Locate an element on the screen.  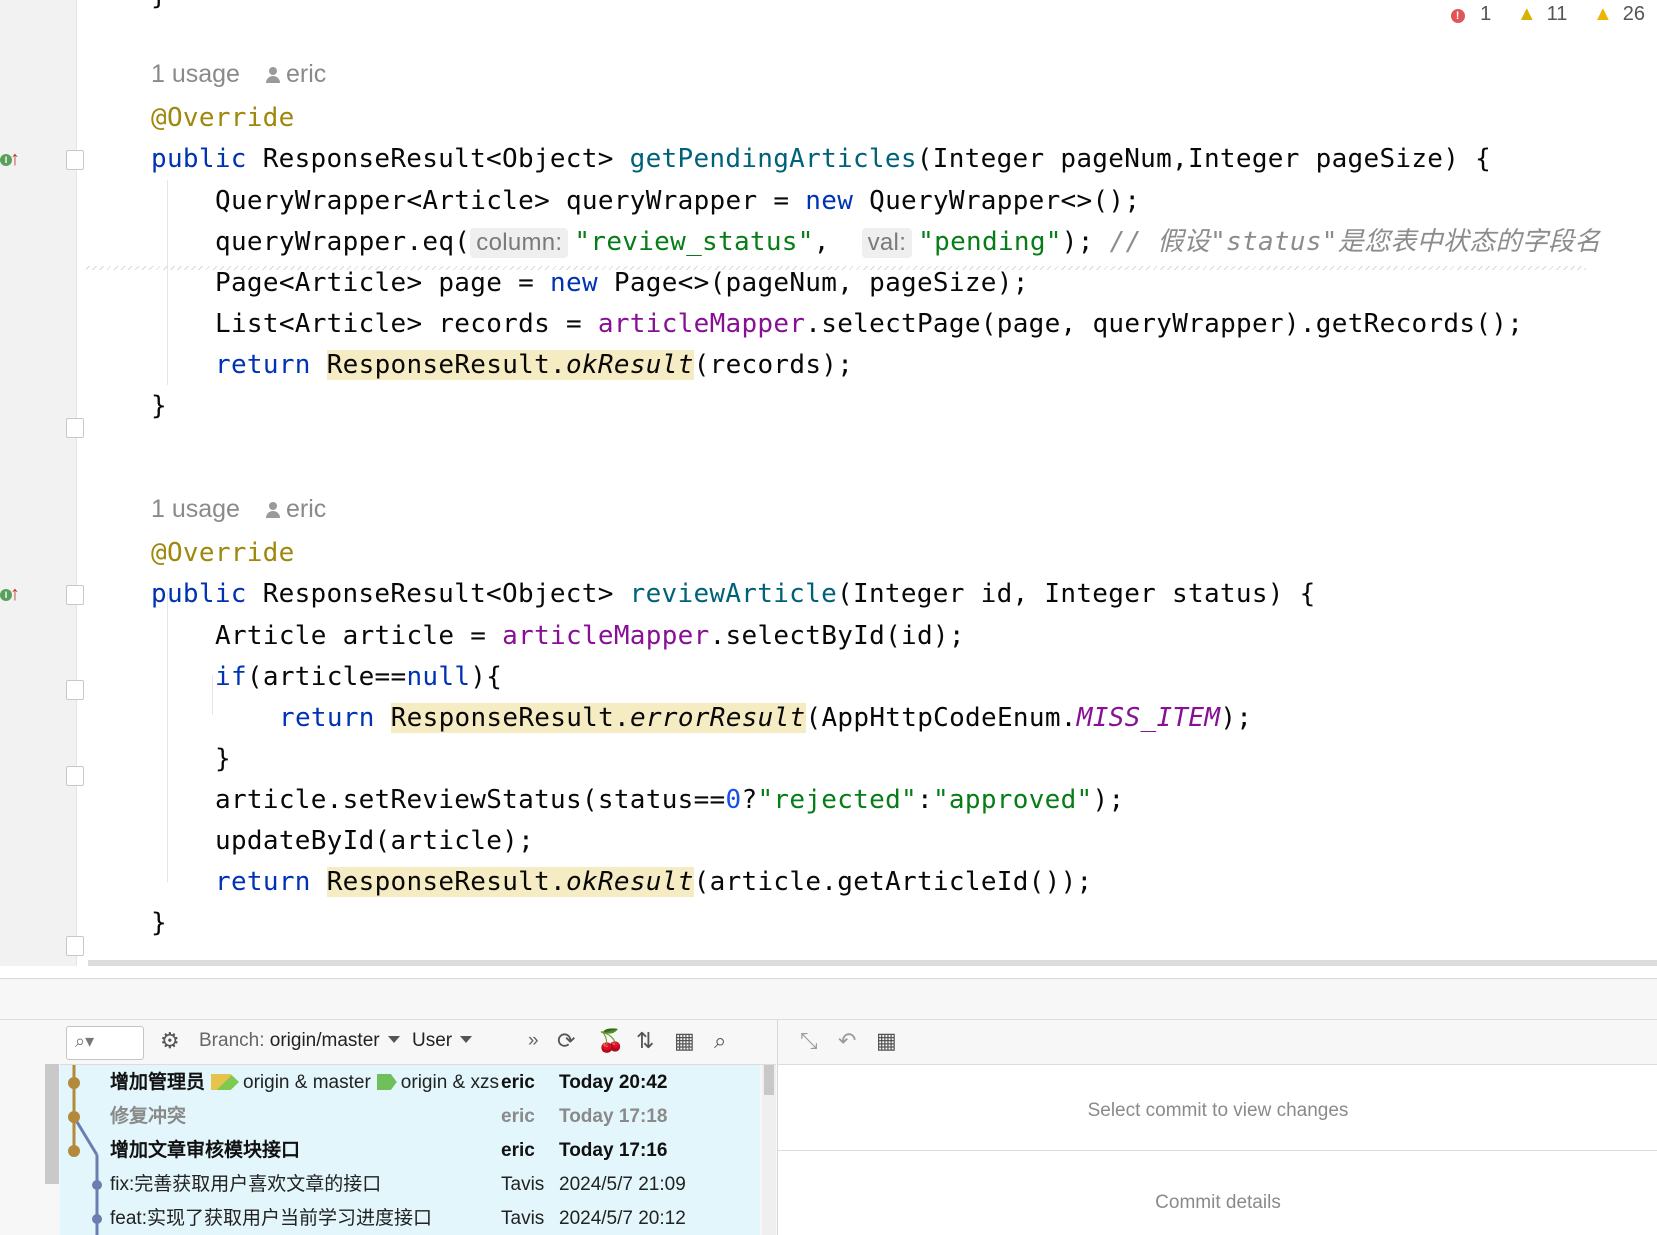
log-search-input: ⌕▾ is located at coordinates (105, 1043).